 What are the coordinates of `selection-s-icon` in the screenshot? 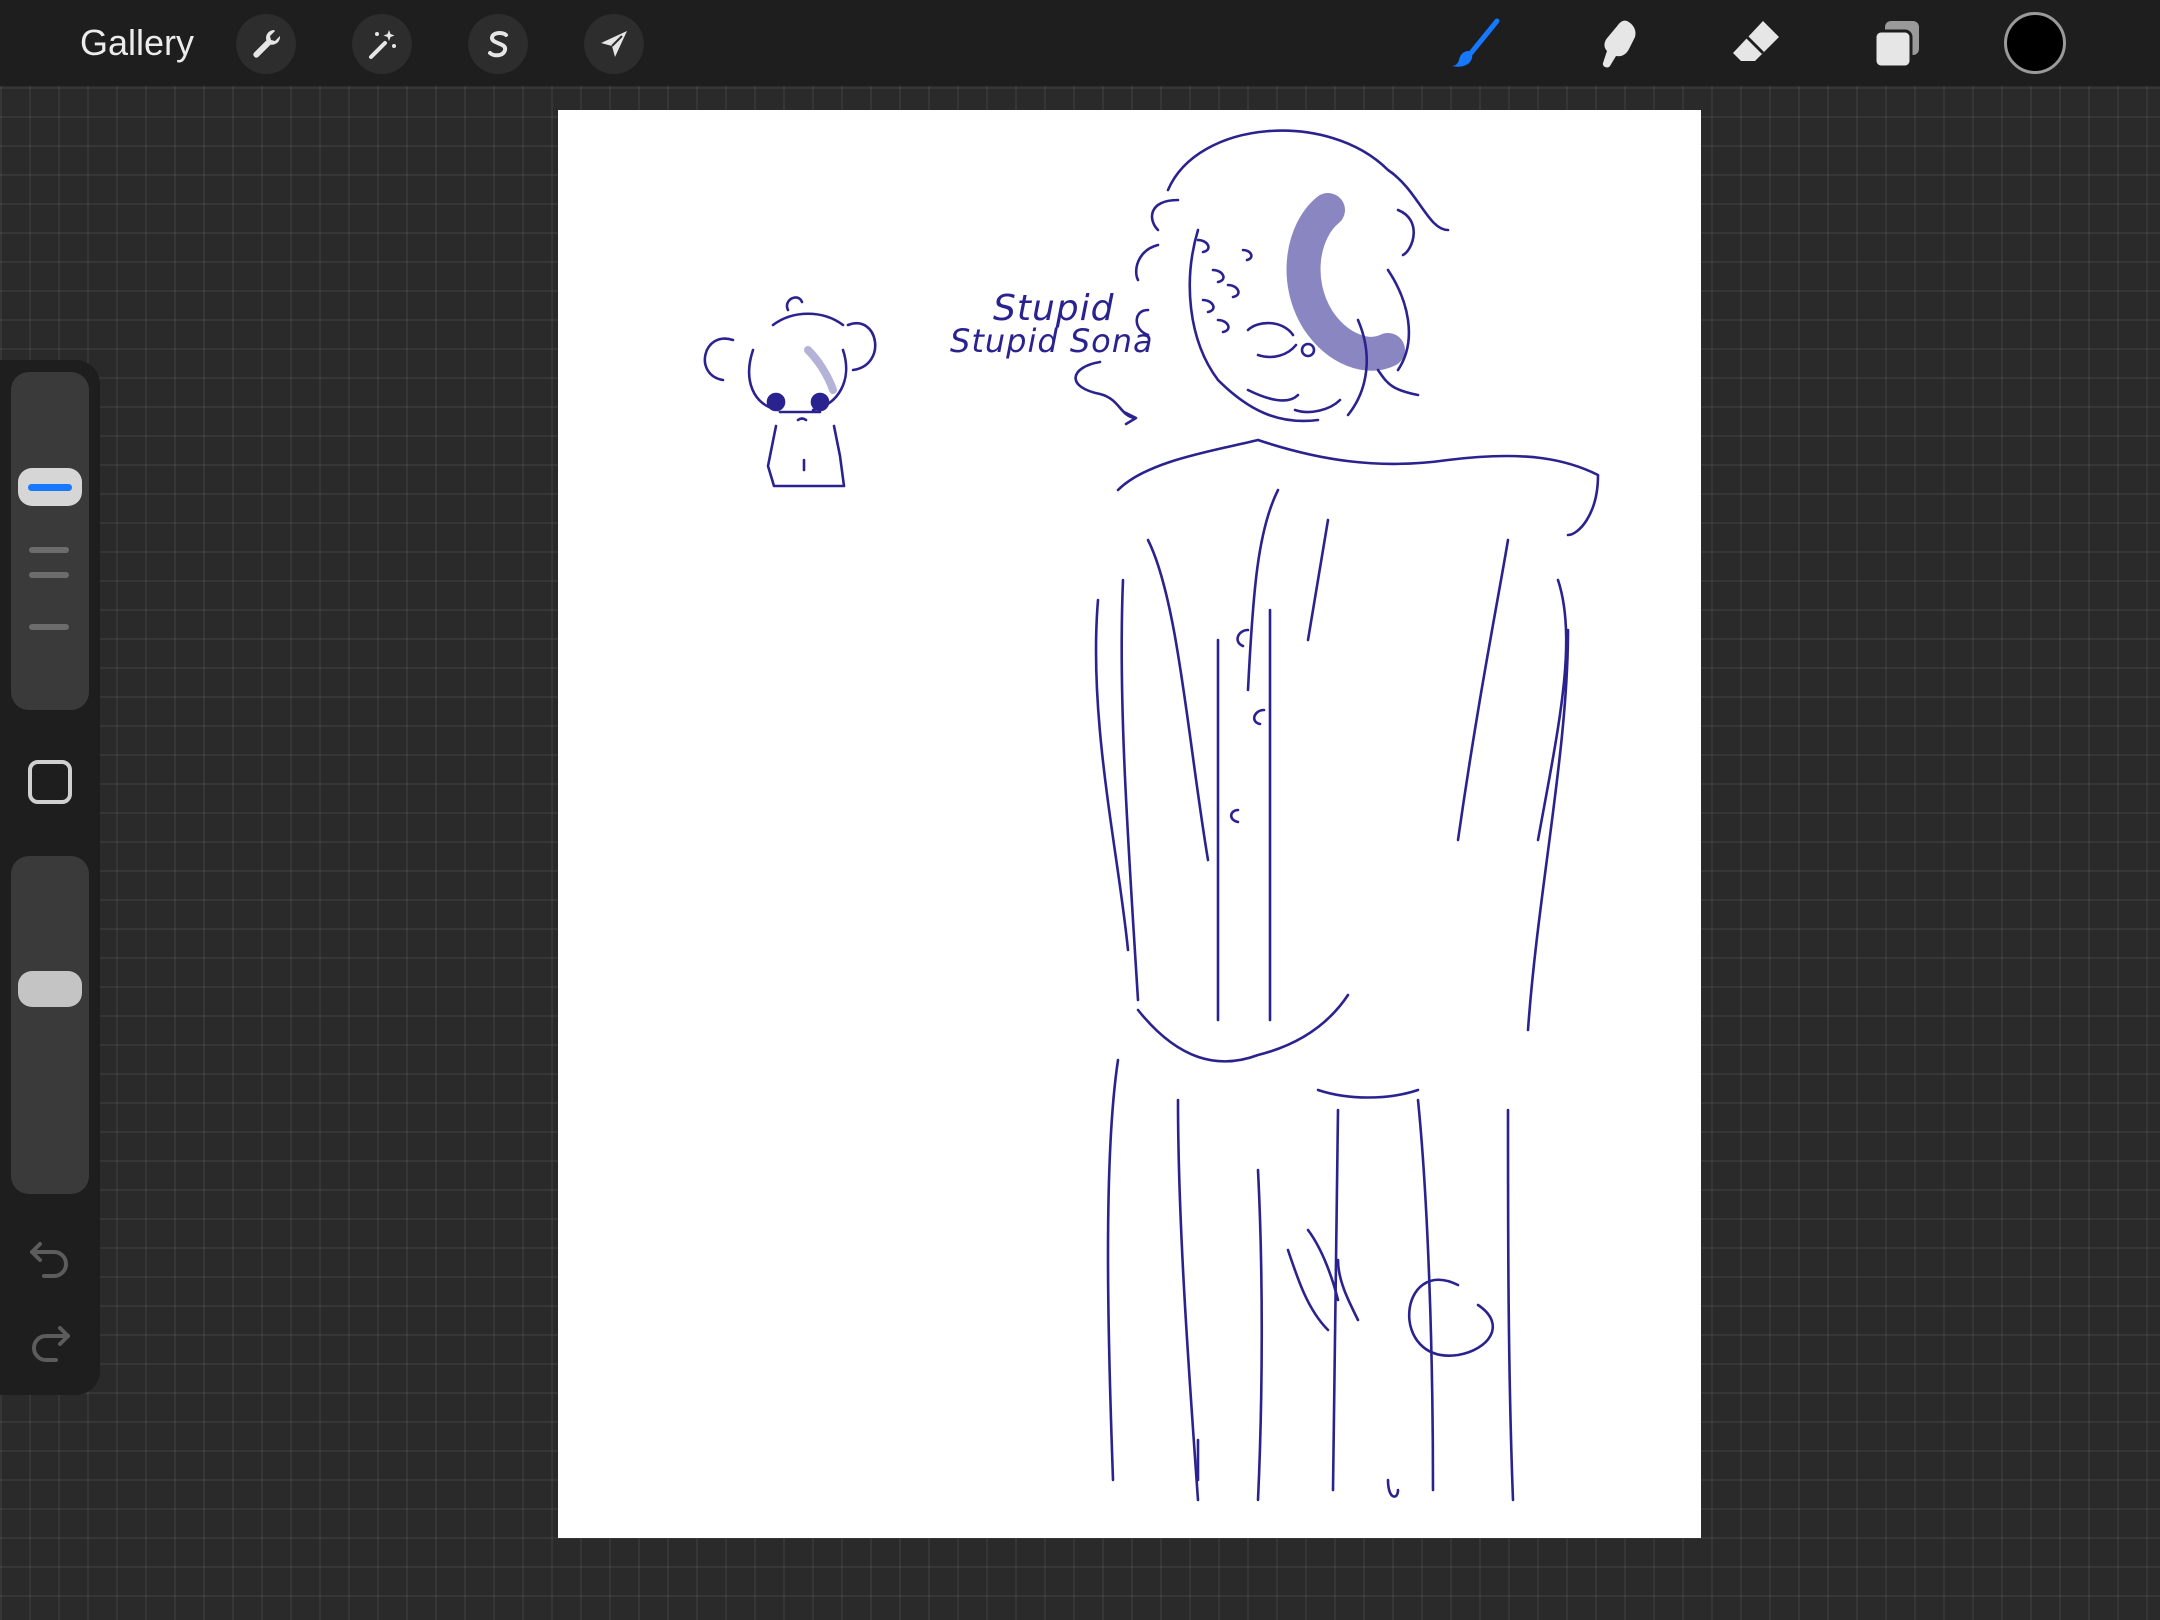 It's located at (498, 44).